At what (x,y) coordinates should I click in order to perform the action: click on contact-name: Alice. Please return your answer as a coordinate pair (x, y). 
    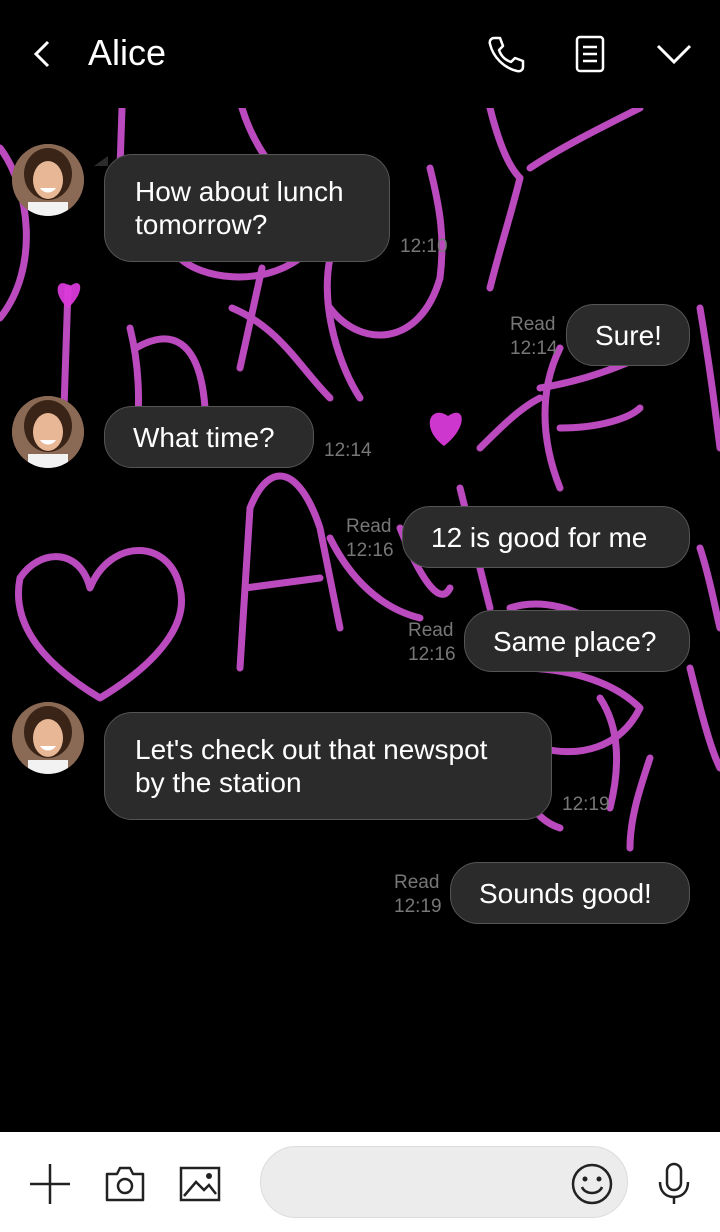
    Looking at the image, I should click on (127, 52).